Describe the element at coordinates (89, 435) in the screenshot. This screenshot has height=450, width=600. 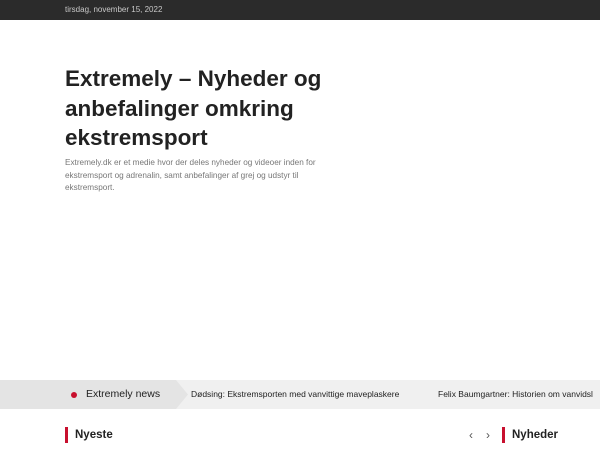
I see `section-title-nyeste: Nyeste` at that location.